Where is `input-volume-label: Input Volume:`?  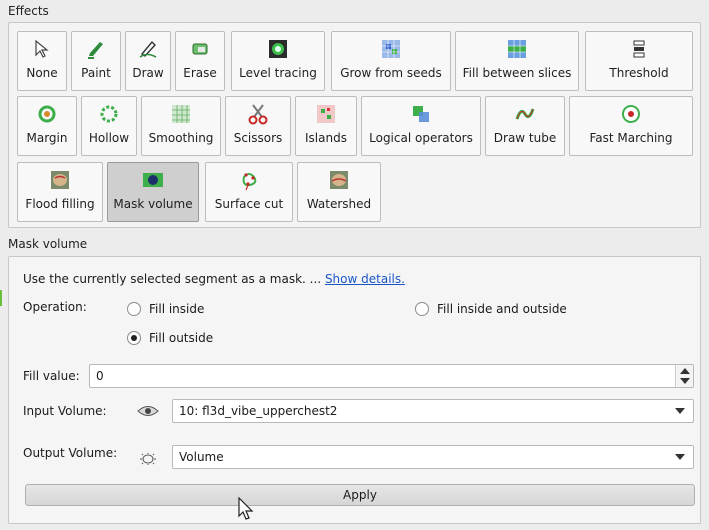
input-volume-label: Input Volume: is located at coordinates (65, 411).